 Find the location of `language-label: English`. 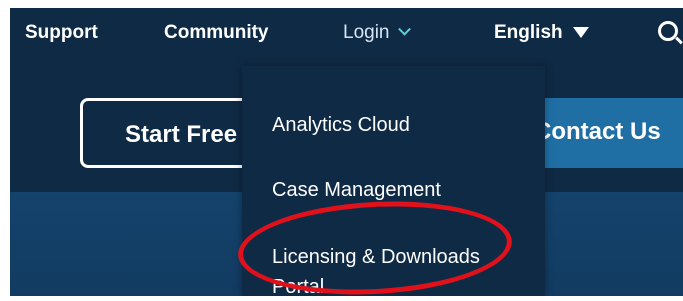

language-label: English is located at coordinates (528, 32).